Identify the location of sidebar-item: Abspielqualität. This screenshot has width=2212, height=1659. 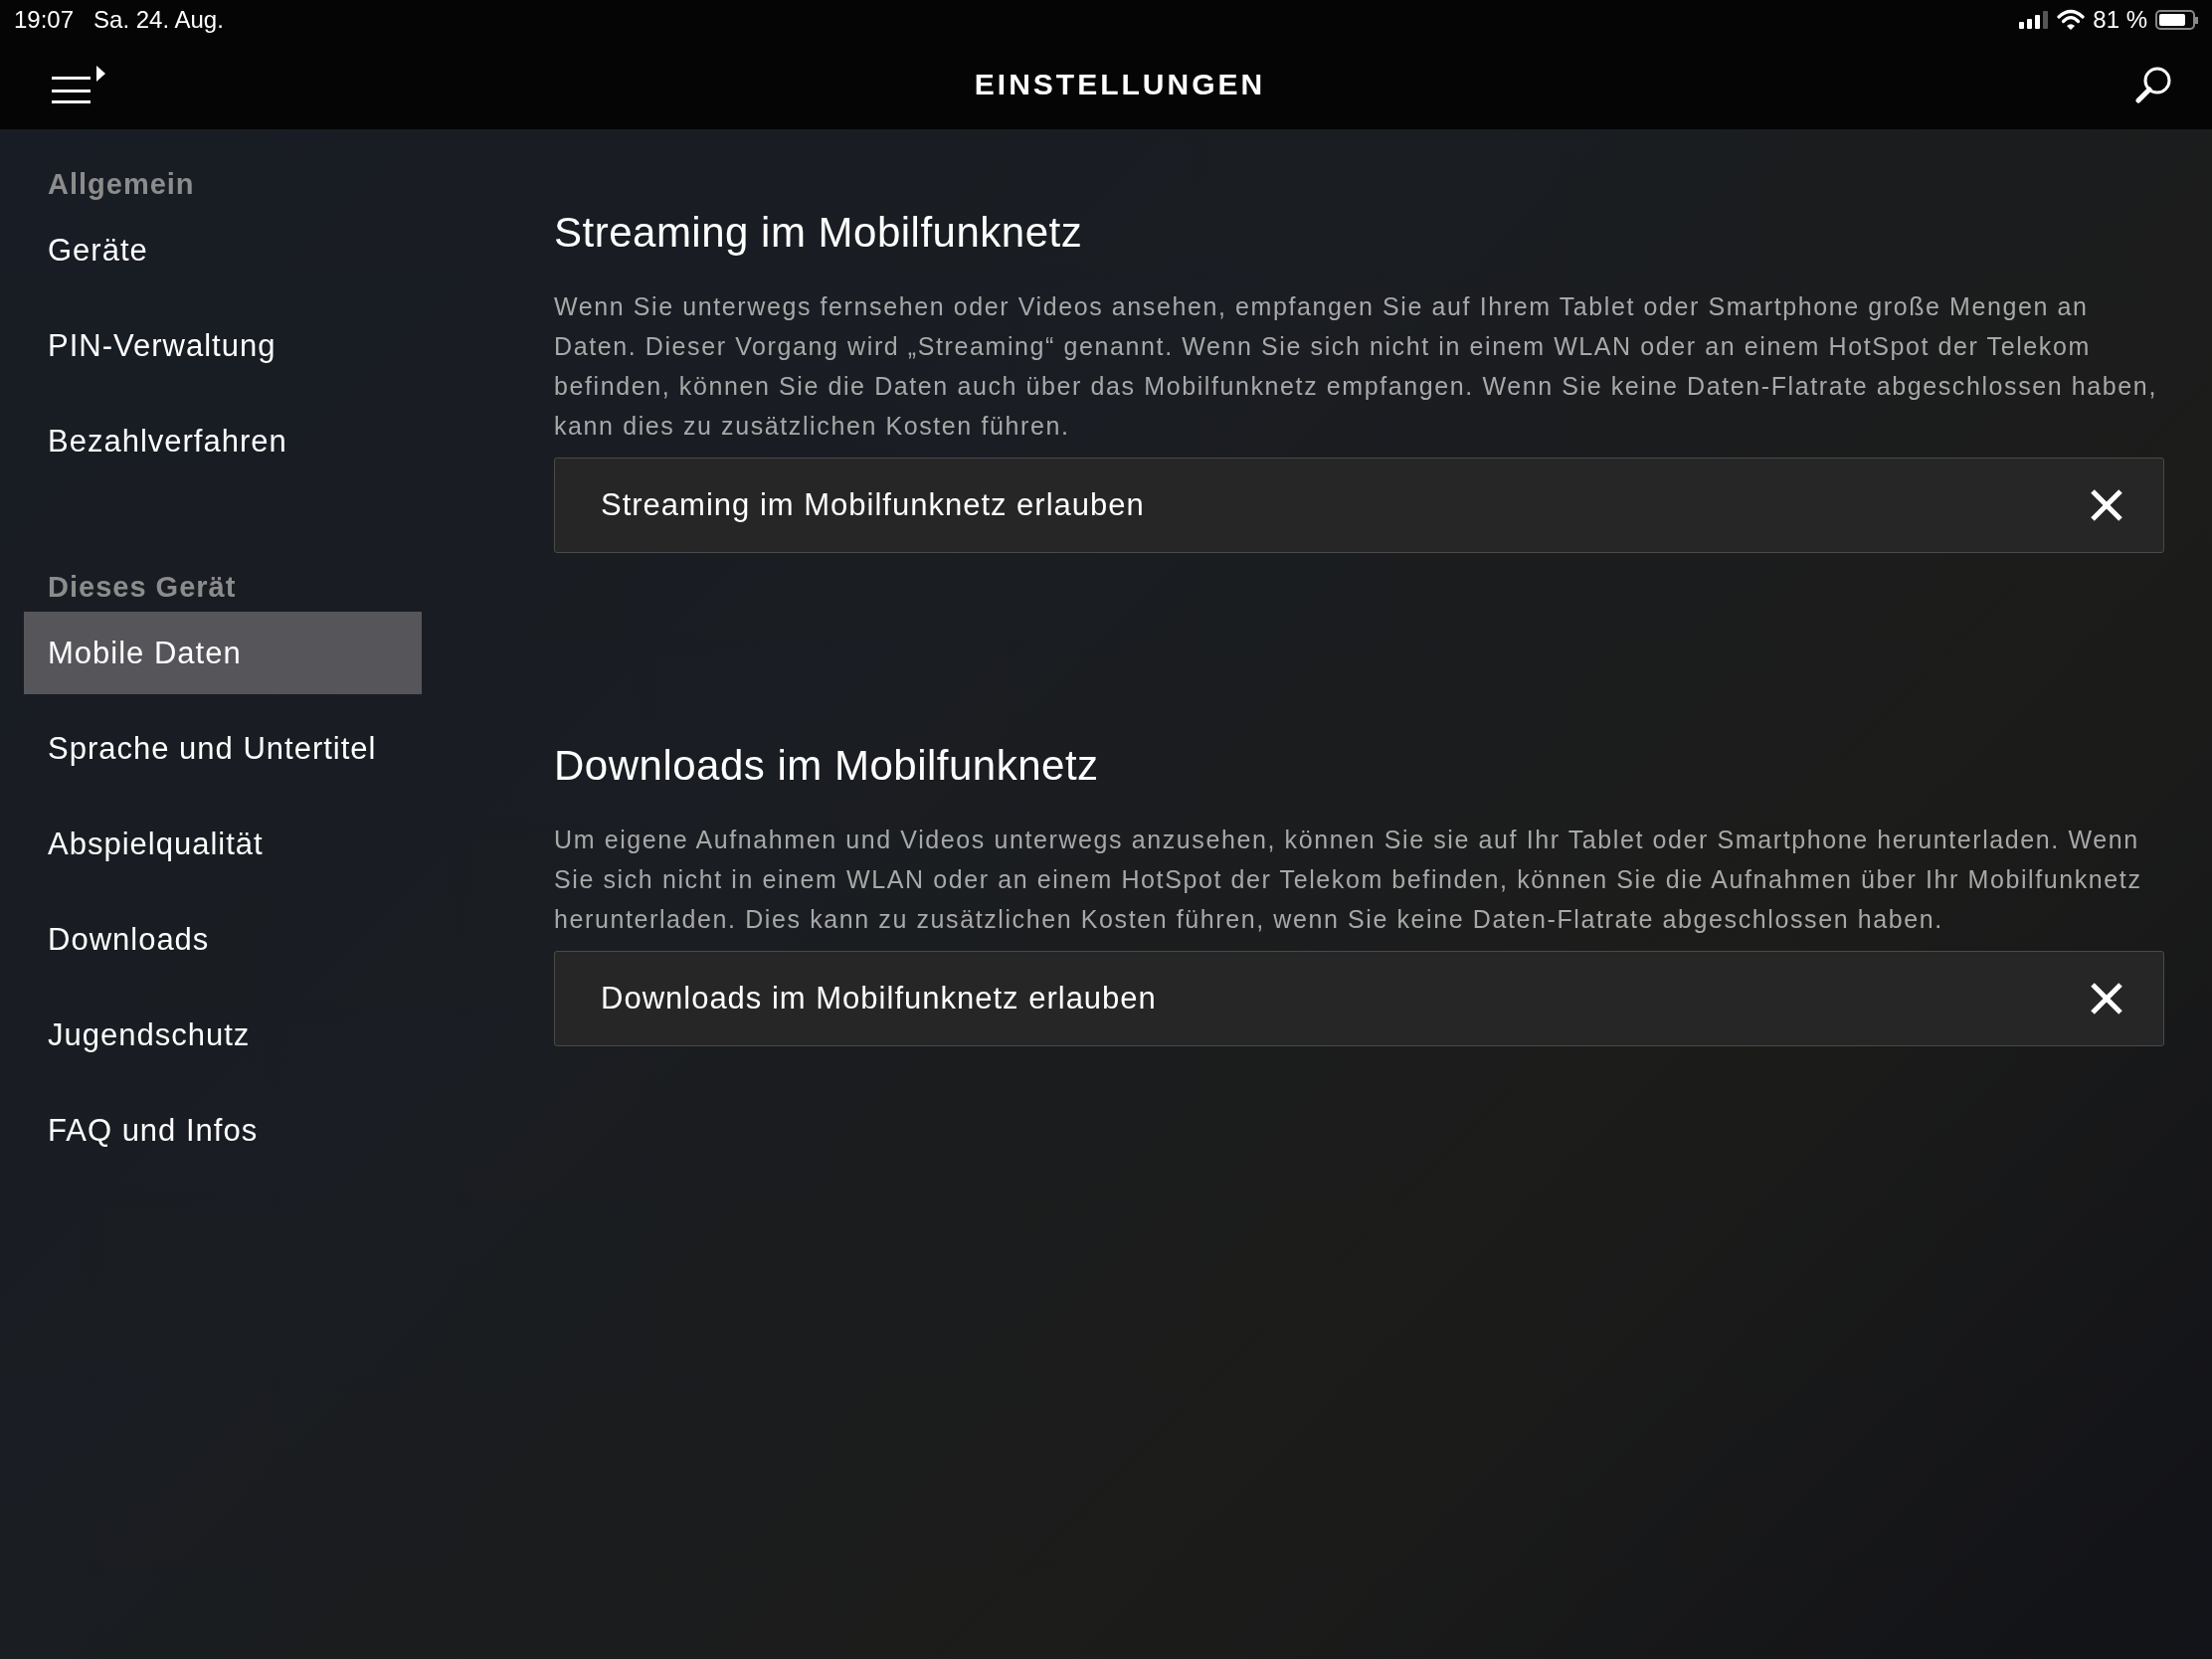
(223, 844).